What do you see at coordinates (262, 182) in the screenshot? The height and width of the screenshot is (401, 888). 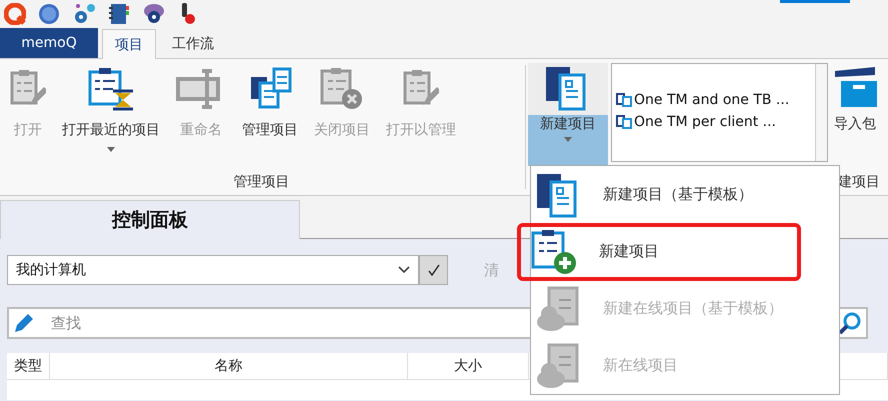 I see `group-label: 管理项目` at bounding box center [262, 182].